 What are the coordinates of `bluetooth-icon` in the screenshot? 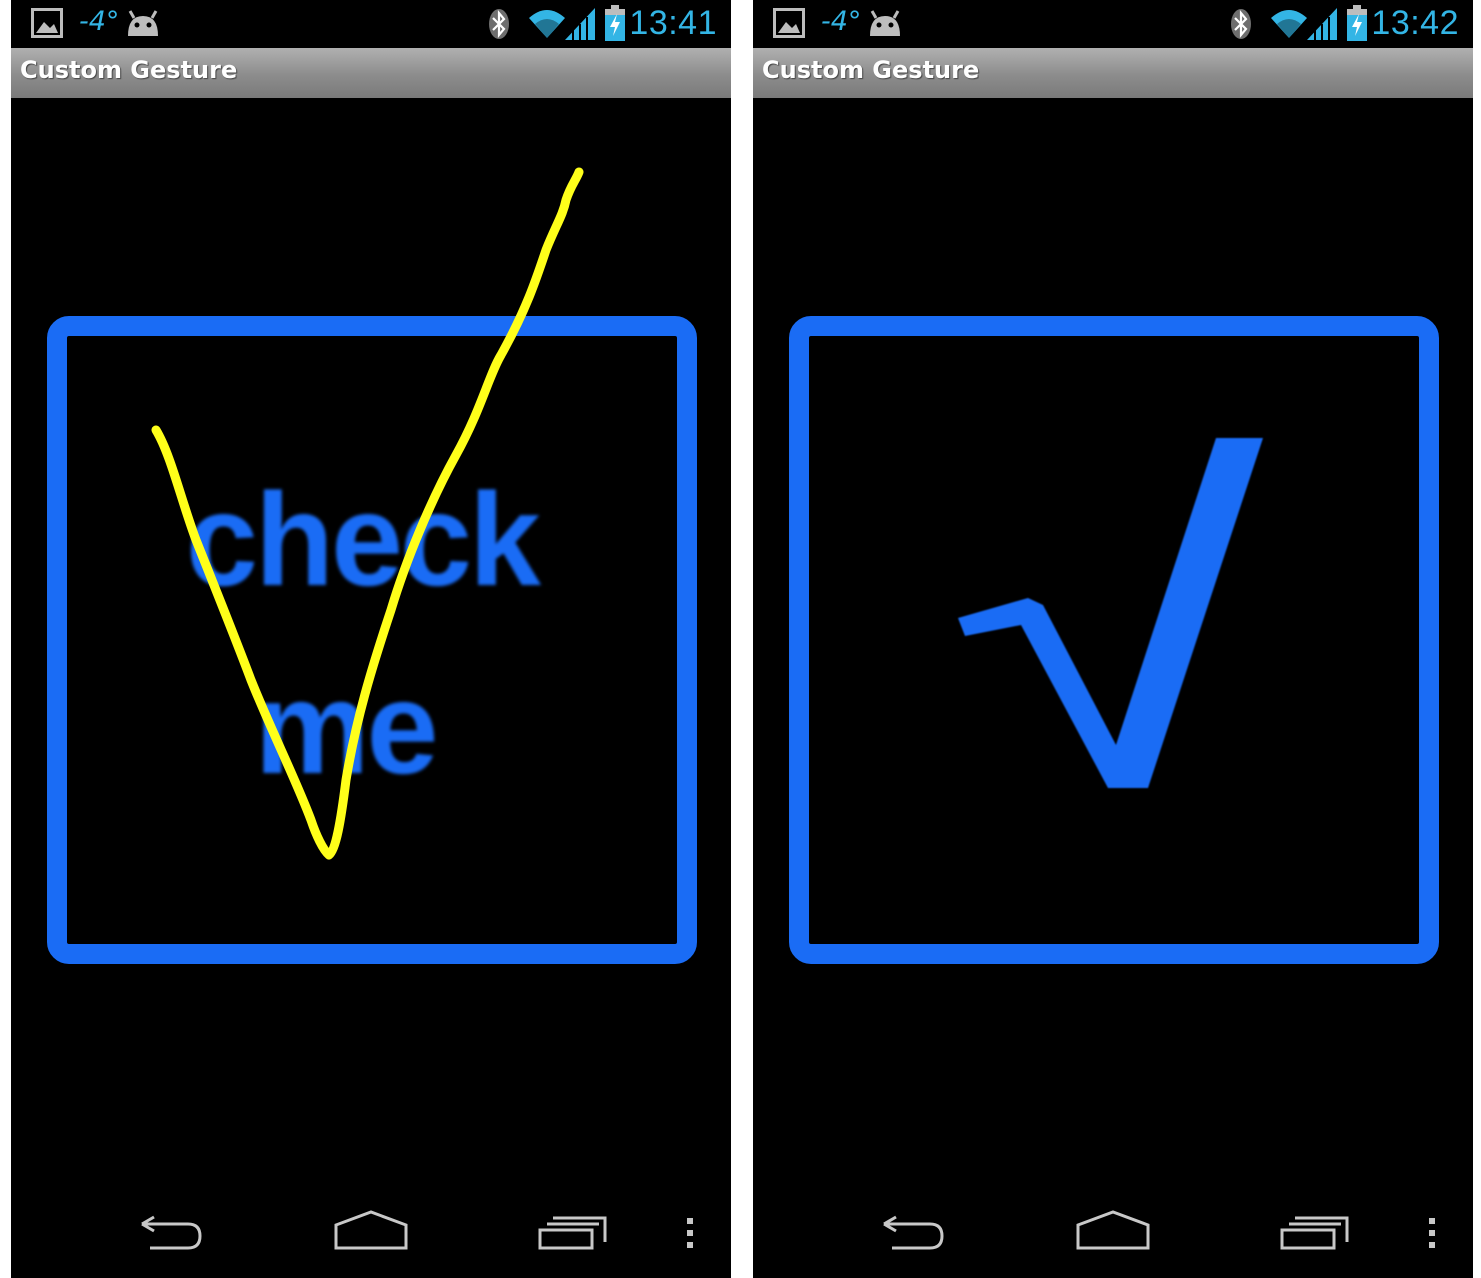 It's located at (499, 26).